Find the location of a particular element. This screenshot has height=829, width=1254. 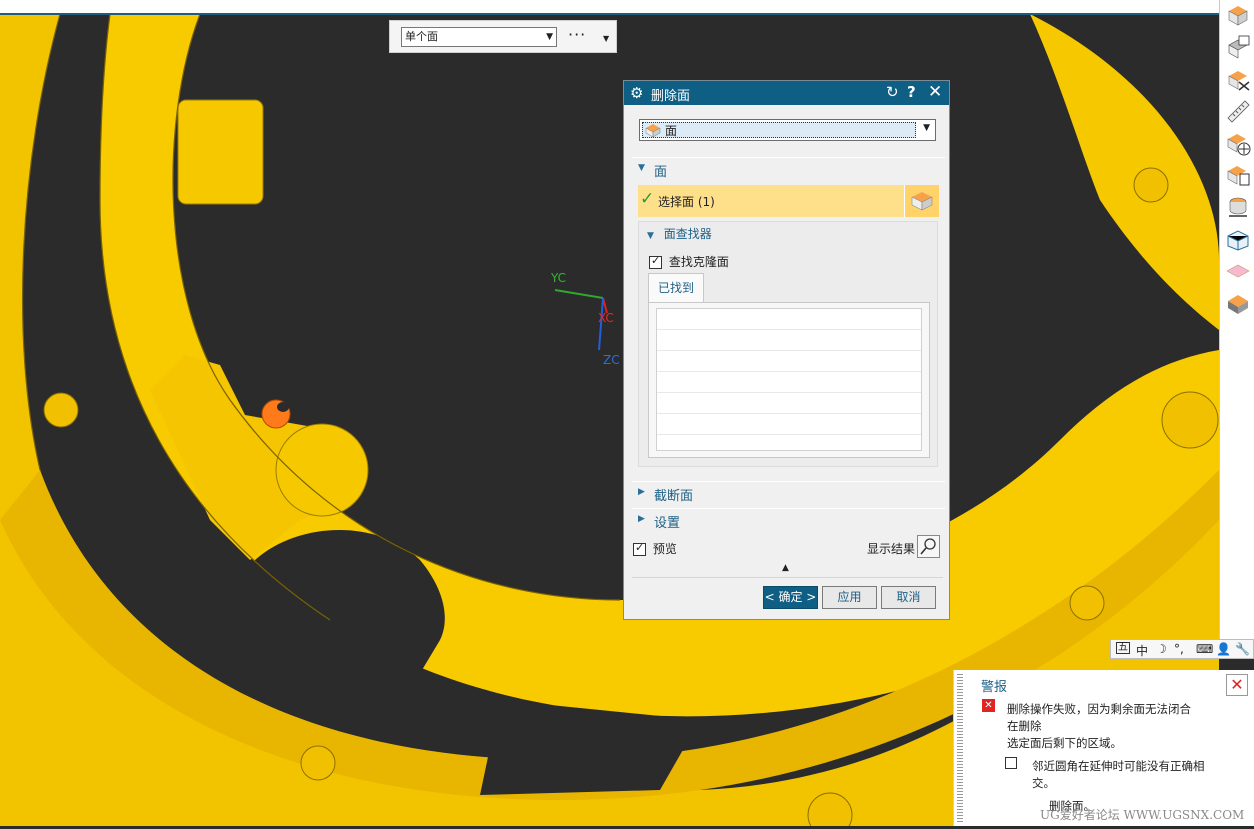

alert-message-line1: 删除操作失败，因为剩余面无法闭合 is located at coordinates (1099, 709).